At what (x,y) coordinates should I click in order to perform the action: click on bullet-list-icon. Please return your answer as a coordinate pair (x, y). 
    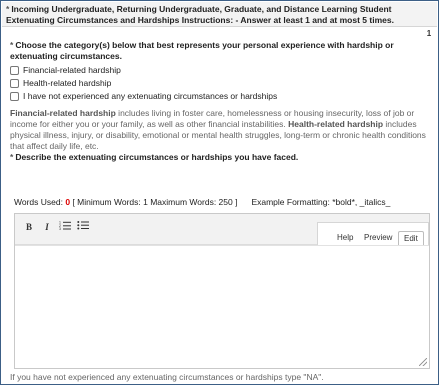
    Looking at the image, I should click on (83, 225).